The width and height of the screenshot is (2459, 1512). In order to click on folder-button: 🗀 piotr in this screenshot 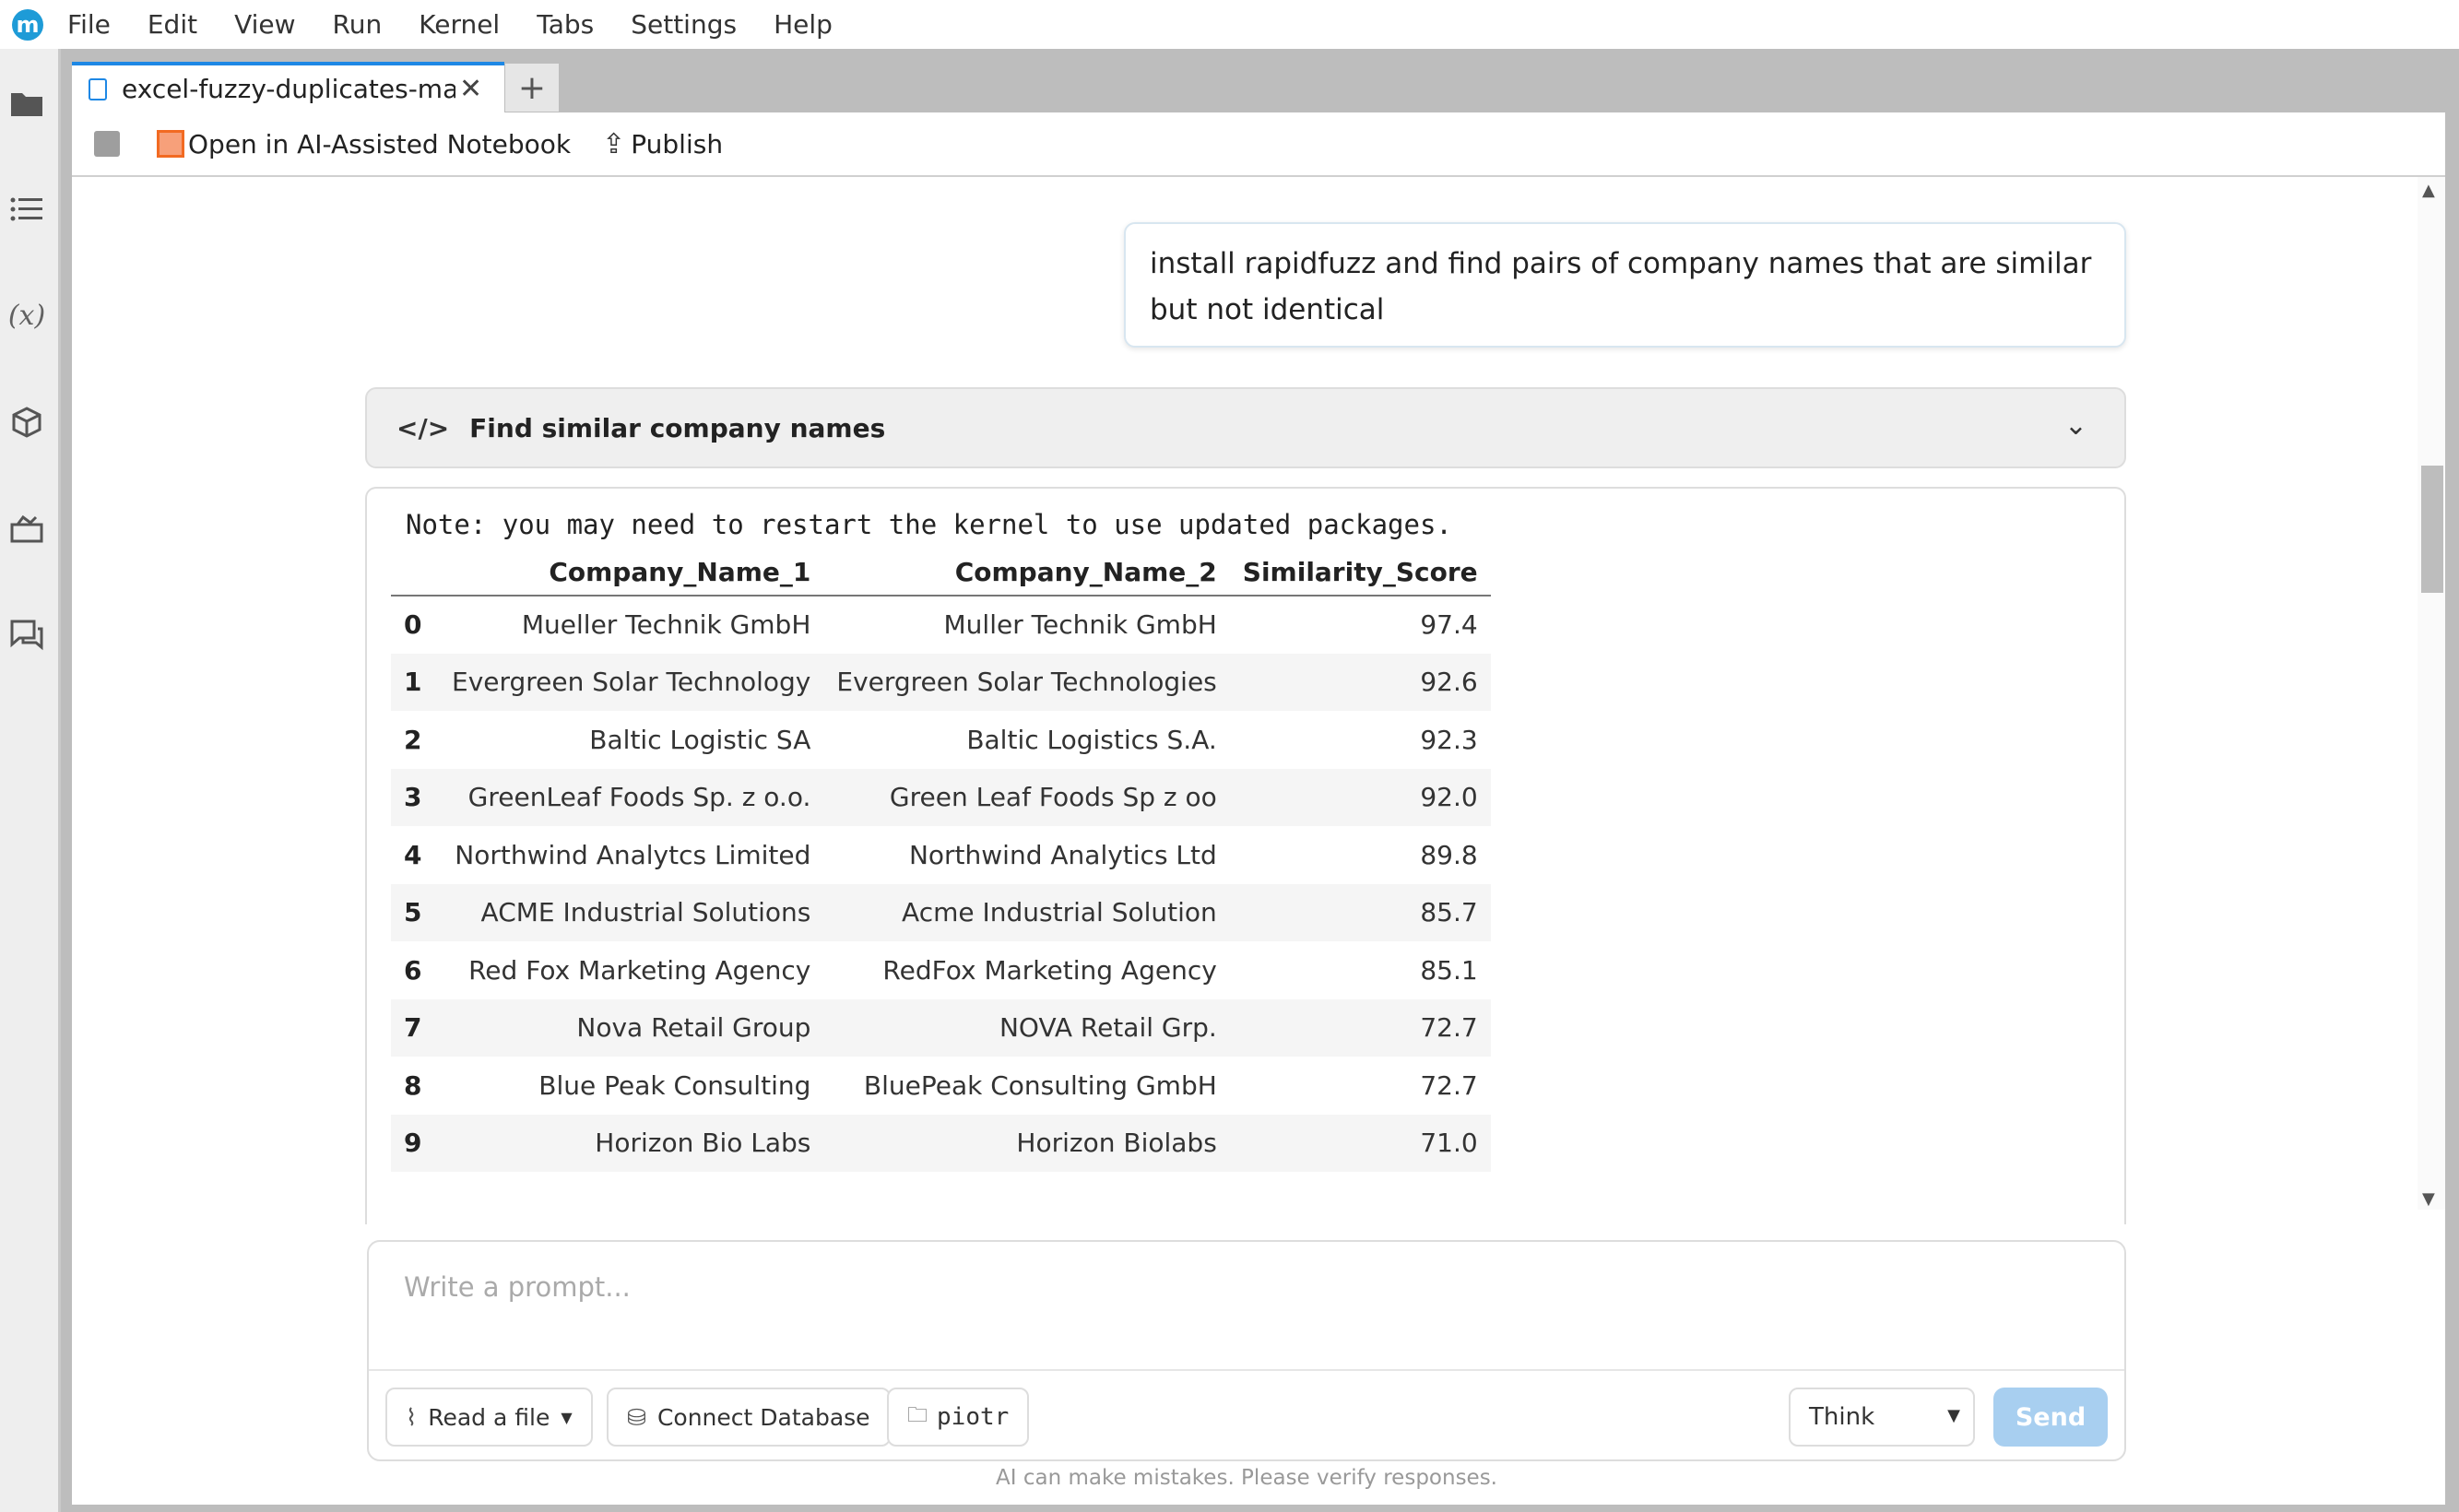, I will do `click(958, 1417)`.